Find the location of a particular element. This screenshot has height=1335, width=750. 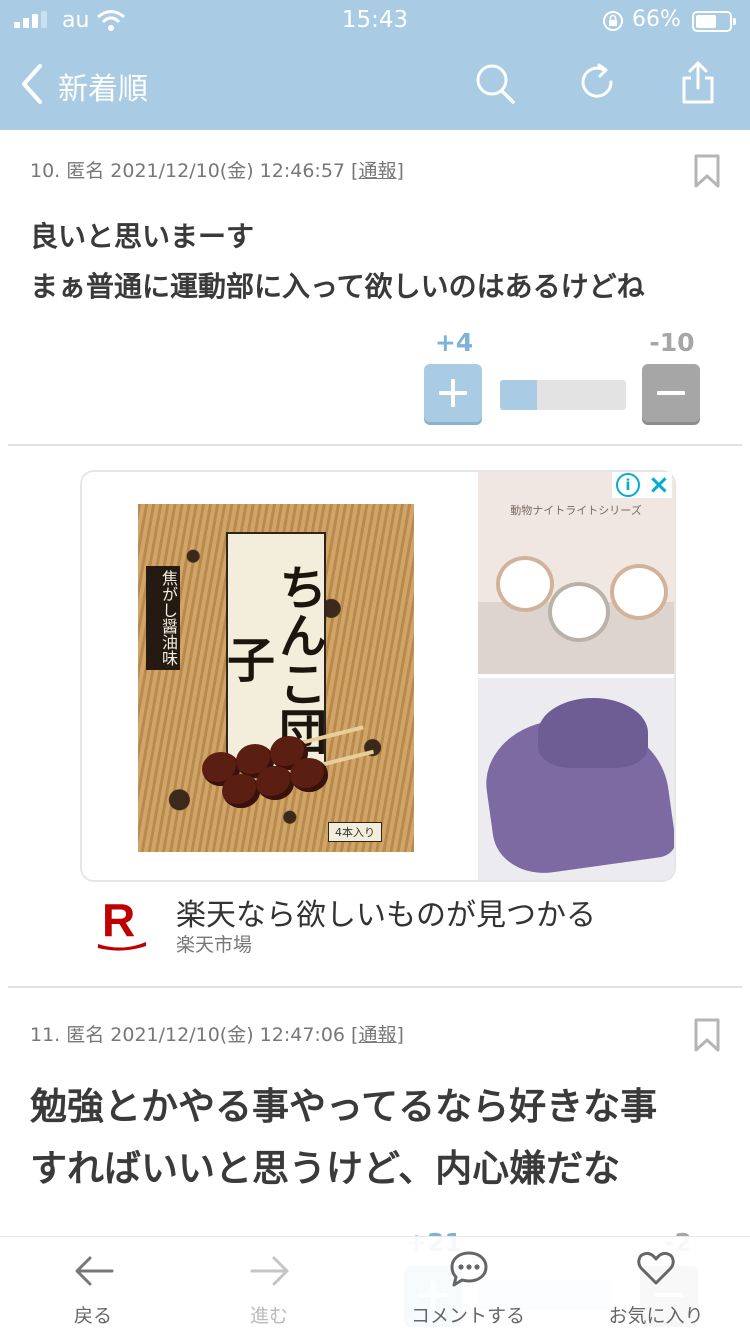

flavor-label: 焦がし醤油味 is located at coordinates (163, 618).